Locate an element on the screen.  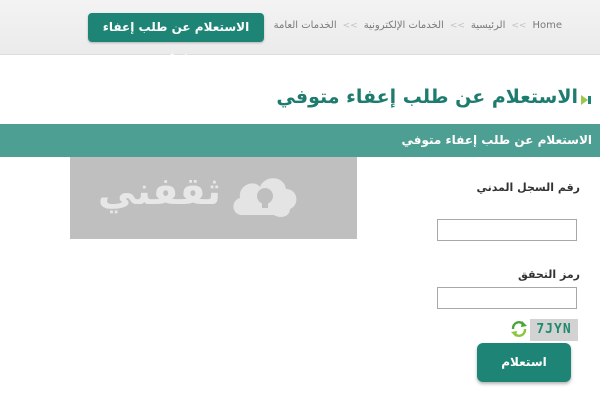
refresh-icon is located at coordinates (519, 329).